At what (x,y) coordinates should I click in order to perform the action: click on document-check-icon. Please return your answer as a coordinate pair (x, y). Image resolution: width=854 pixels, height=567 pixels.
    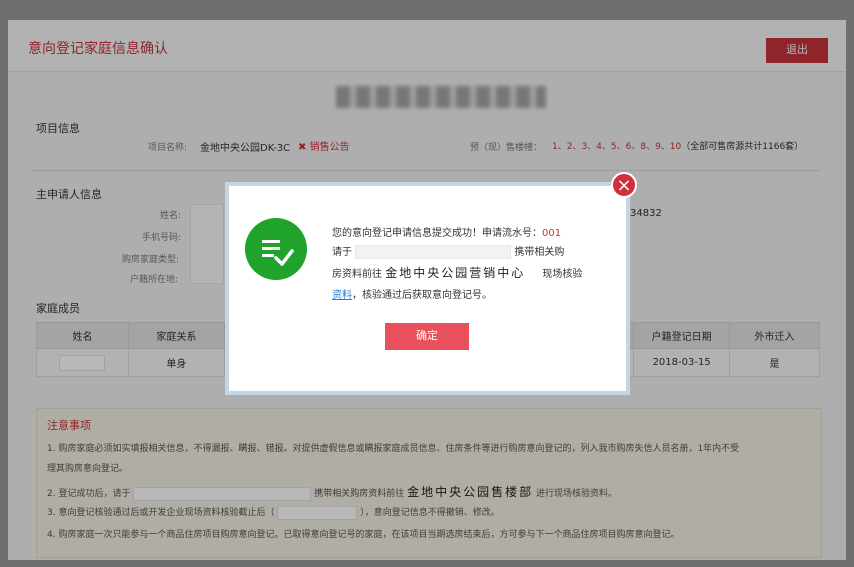
    Looking at the image, I should click on (276, 249).